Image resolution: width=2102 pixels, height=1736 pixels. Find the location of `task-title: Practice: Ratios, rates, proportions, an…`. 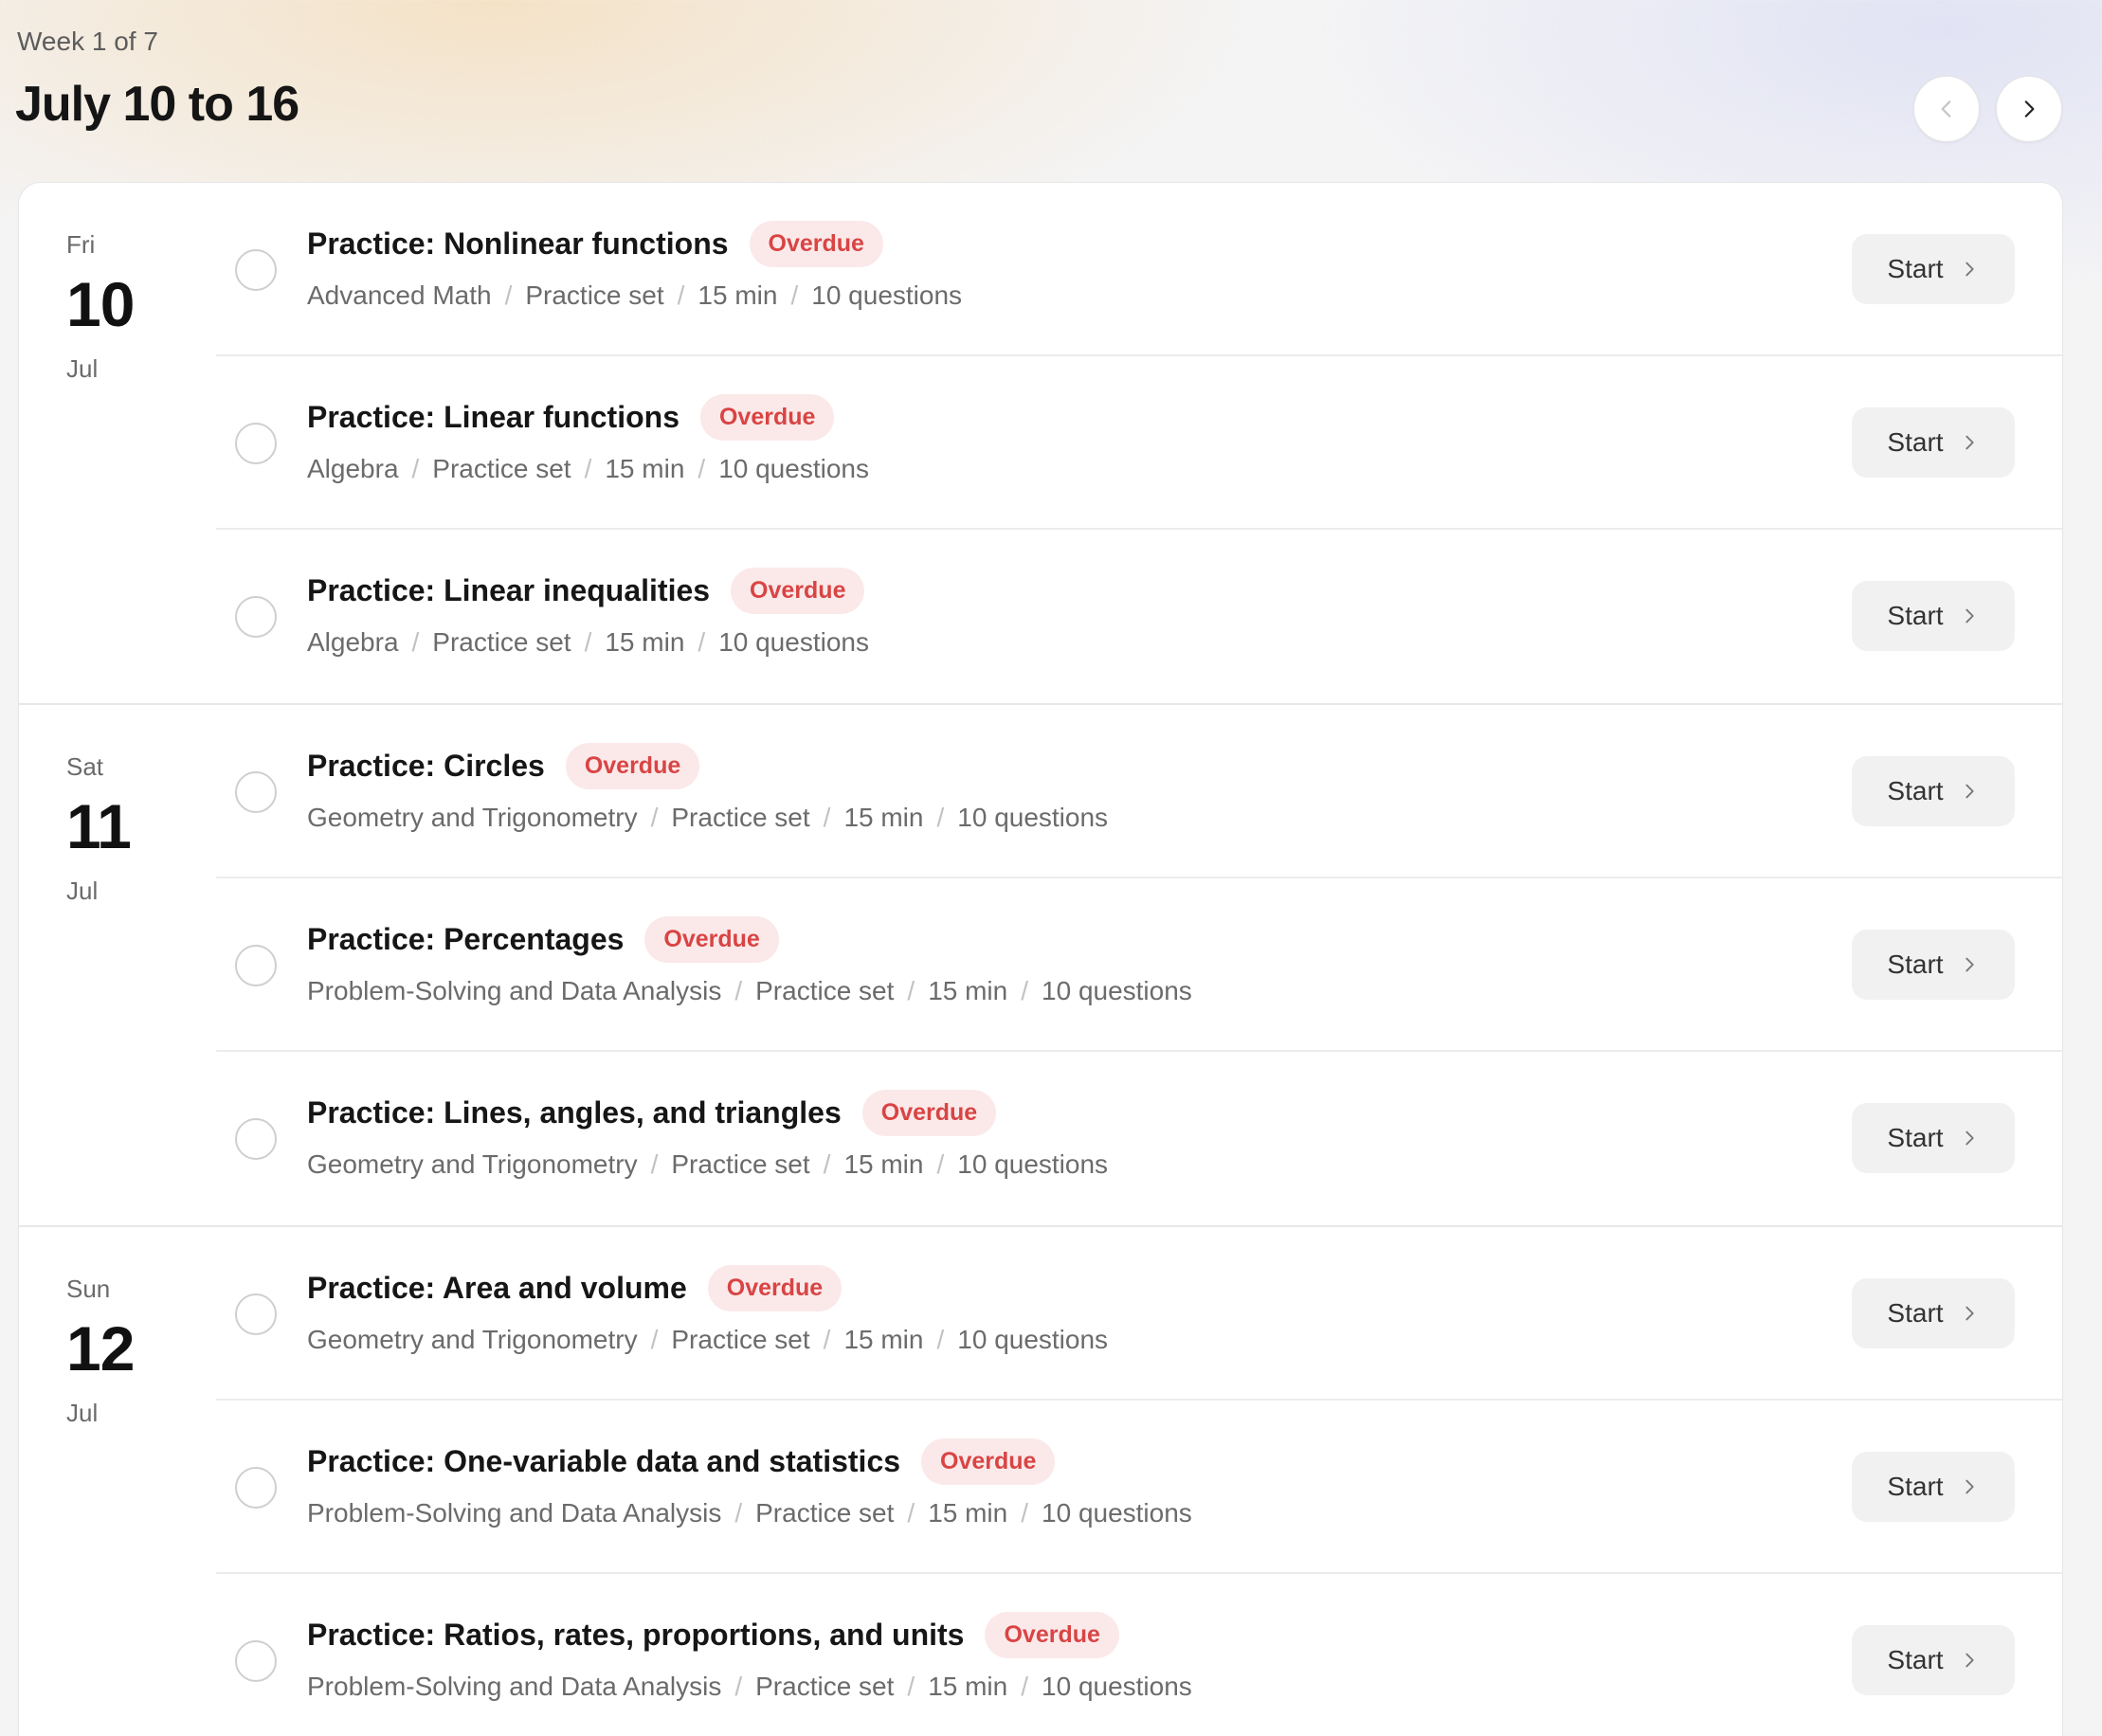

task-title: Practice: Ratios, rates, proportions, an… is located at coordinates (635, 1635).